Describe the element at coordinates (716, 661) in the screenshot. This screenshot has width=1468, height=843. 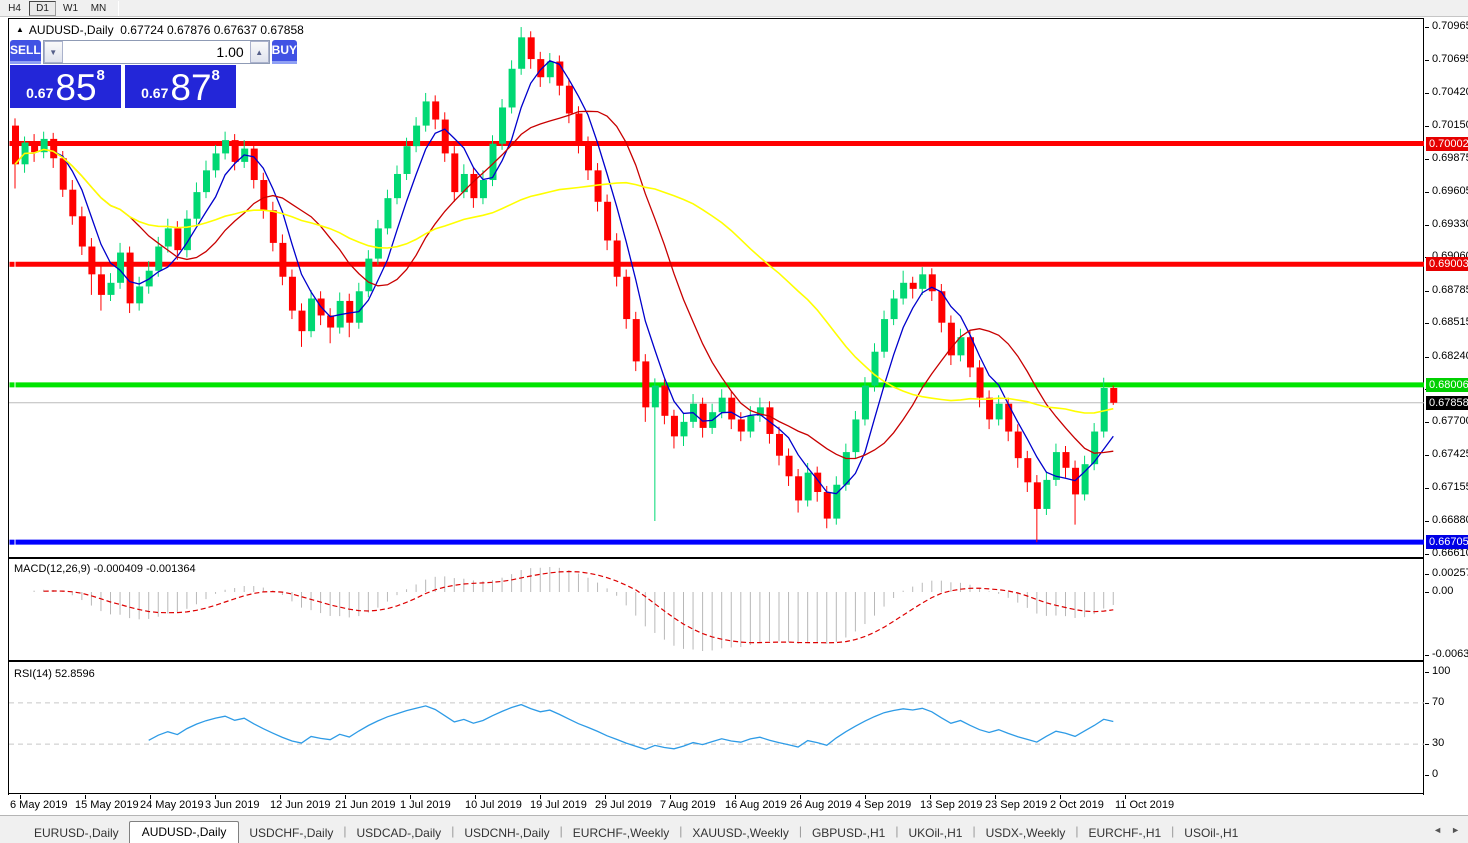
I see `rsi-panel-separator` at that location.